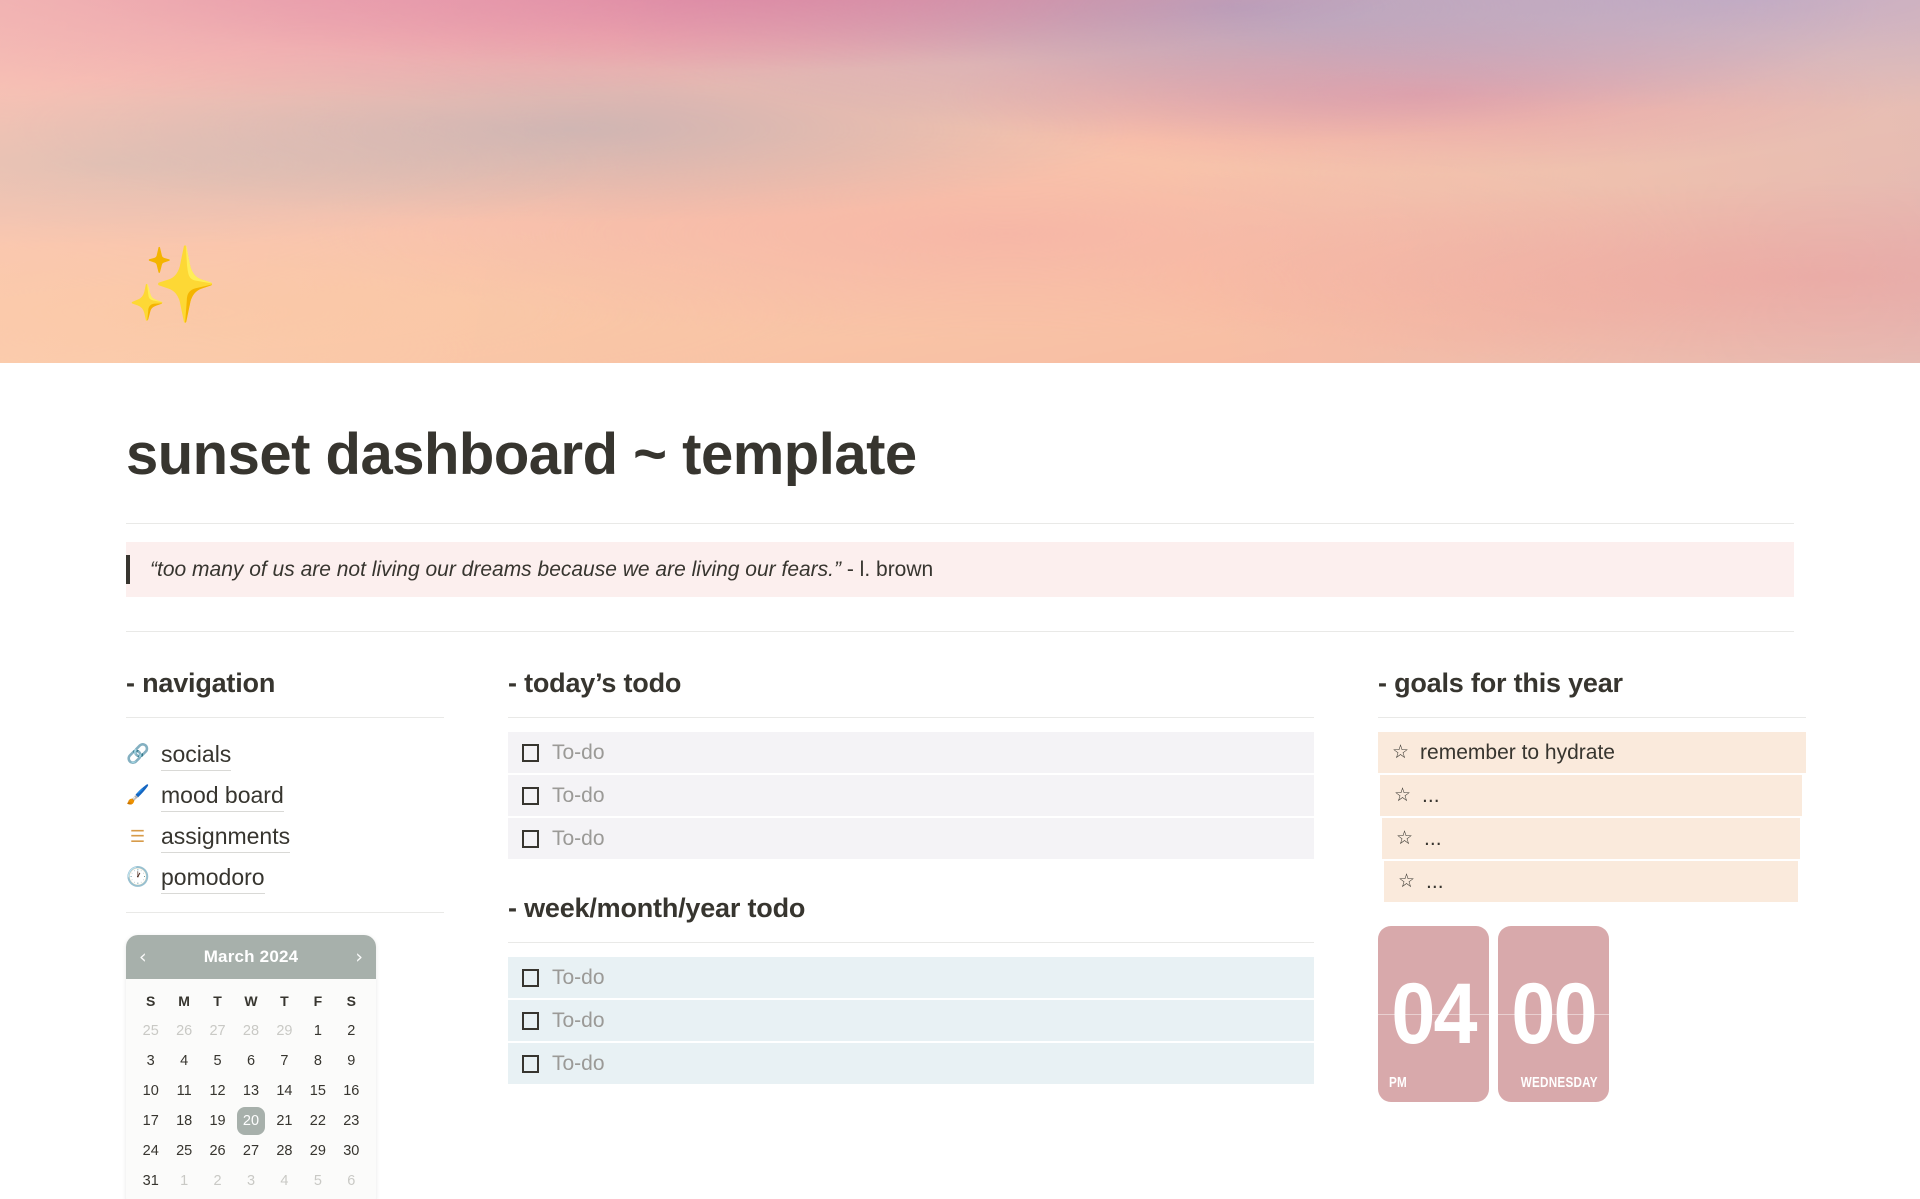  What do you see at coordinates (213, 878) in the screenshot?
I see `nav-label-pomodoro: pomodoro` at bounding box center [213, 878].